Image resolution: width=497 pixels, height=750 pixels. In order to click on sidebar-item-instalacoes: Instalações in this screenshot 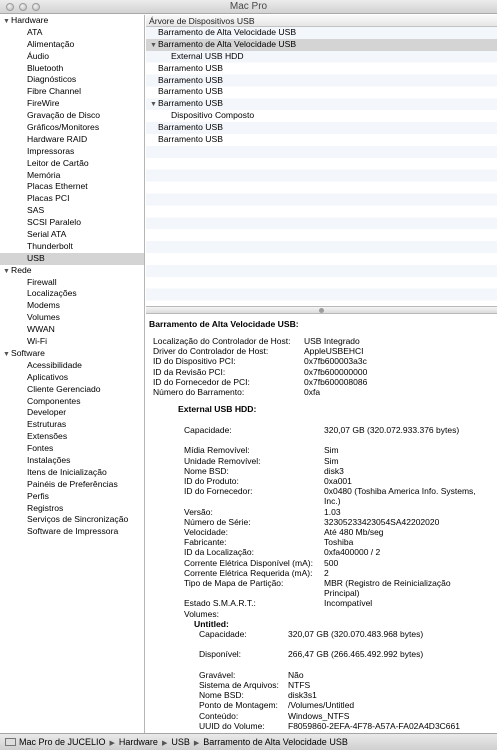, I will do `click(72, 461)`.